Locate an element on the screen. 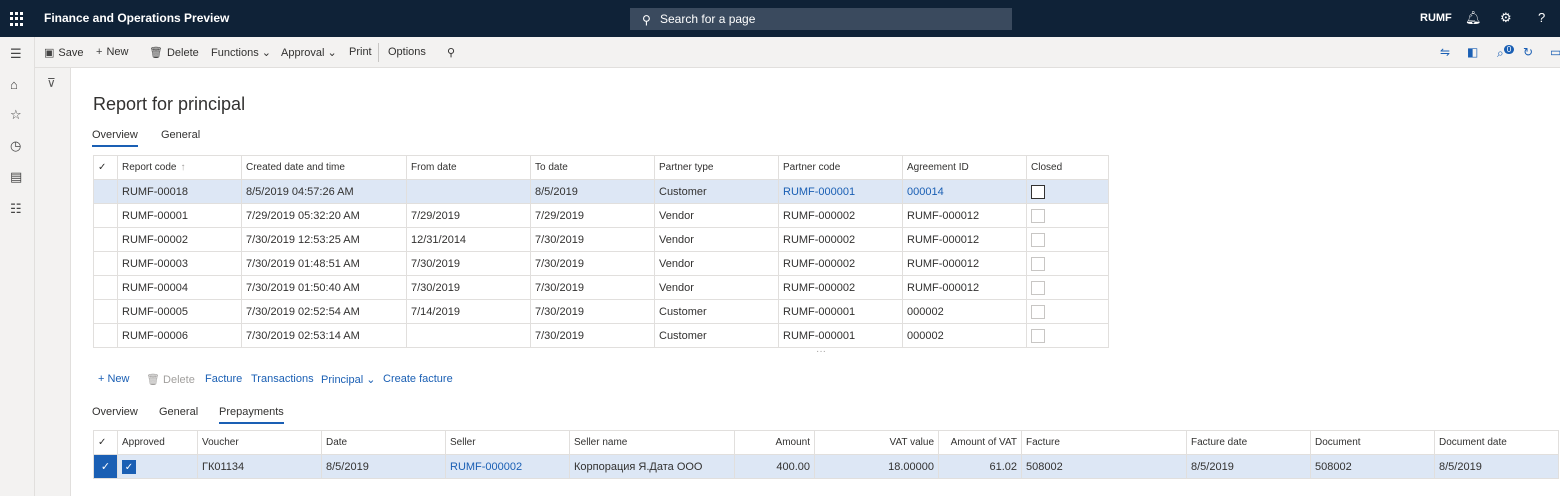 The height and width of the screenshot is (496, 1560). select-all-check-icon: ✓ is located at coordinates (105, 167).